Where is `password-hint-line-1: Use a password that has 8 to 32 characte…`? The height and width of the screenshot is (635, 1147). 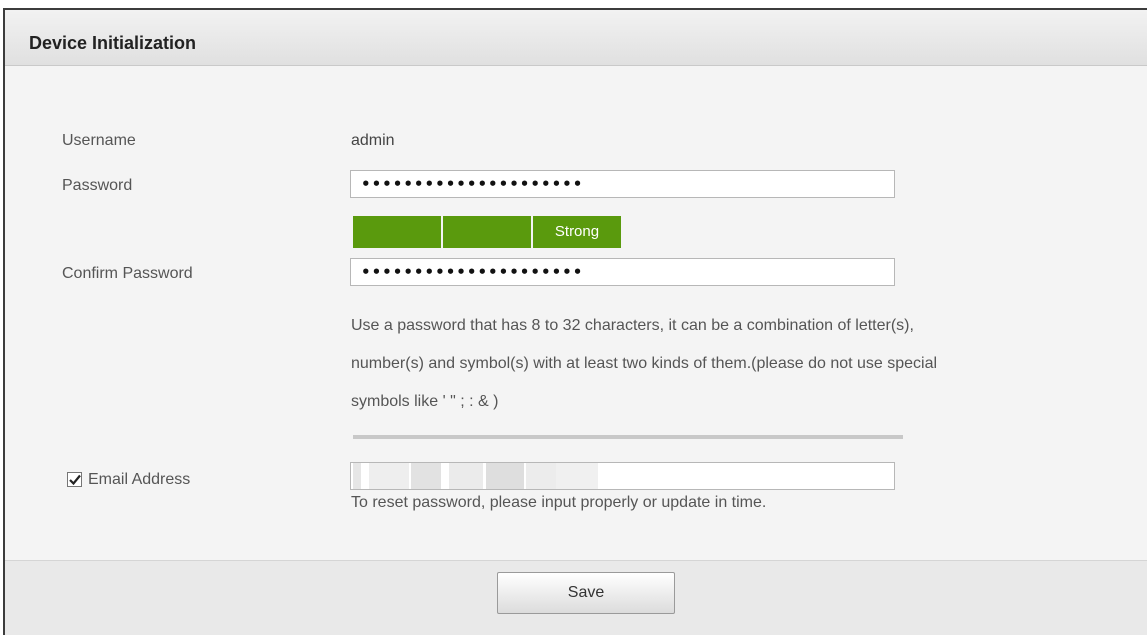 password-hint-line-1: Use a password that has 8 to 32 characte… is located at coordinates (632, 325).